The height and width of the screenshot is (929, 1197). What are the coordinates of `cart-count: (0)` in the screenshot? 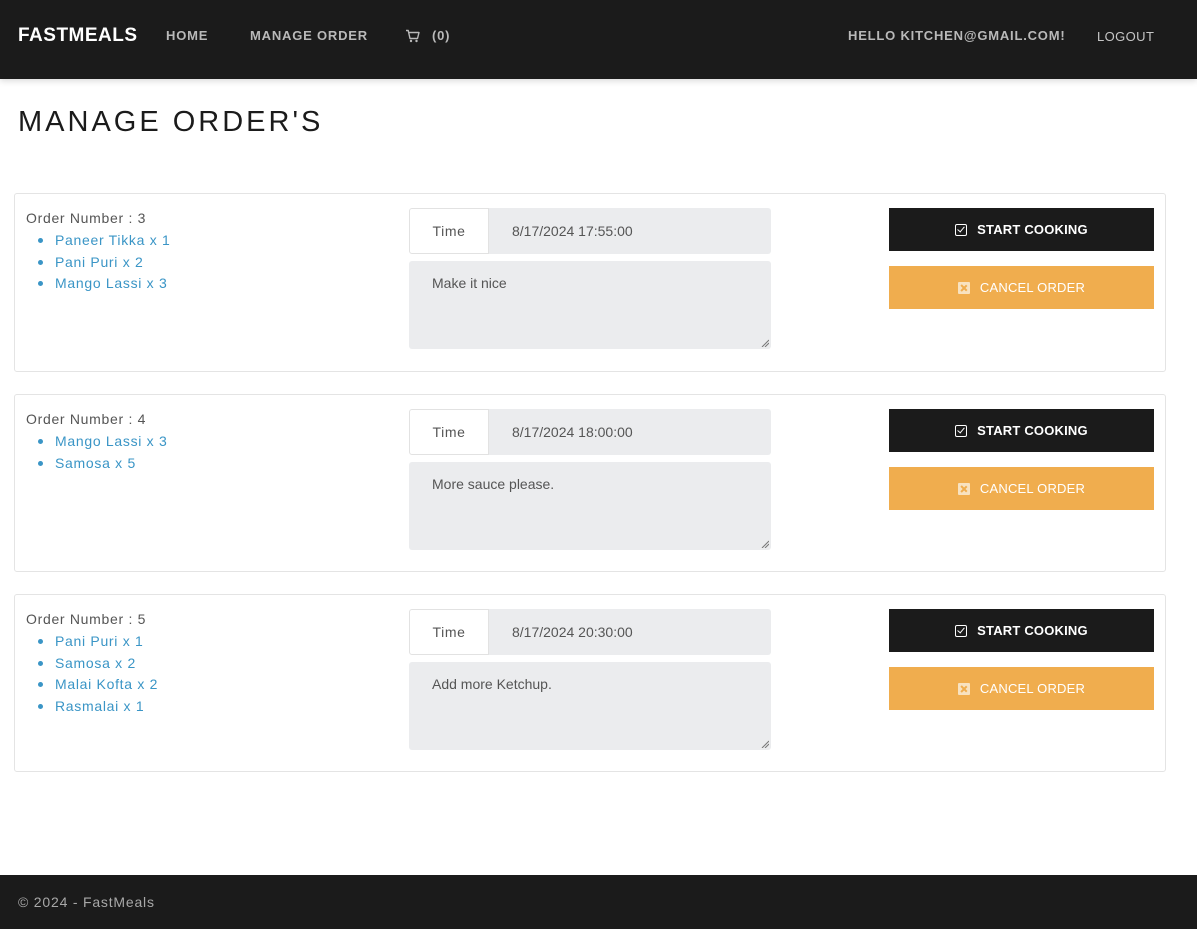 It's located at (441, 35).